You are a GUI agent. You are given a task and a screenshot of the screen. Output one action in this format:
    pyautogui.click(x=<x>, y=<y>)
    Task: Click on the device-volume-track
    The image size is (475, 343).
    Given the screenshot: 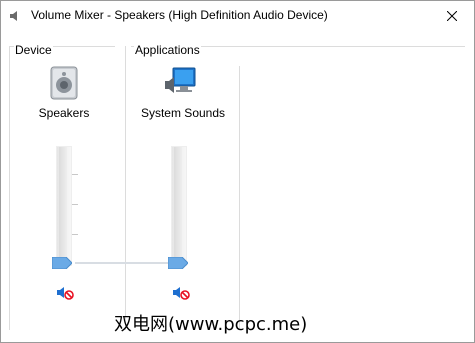 What is the action you would take?
    pyautogui.click(x=64, y=206)
    